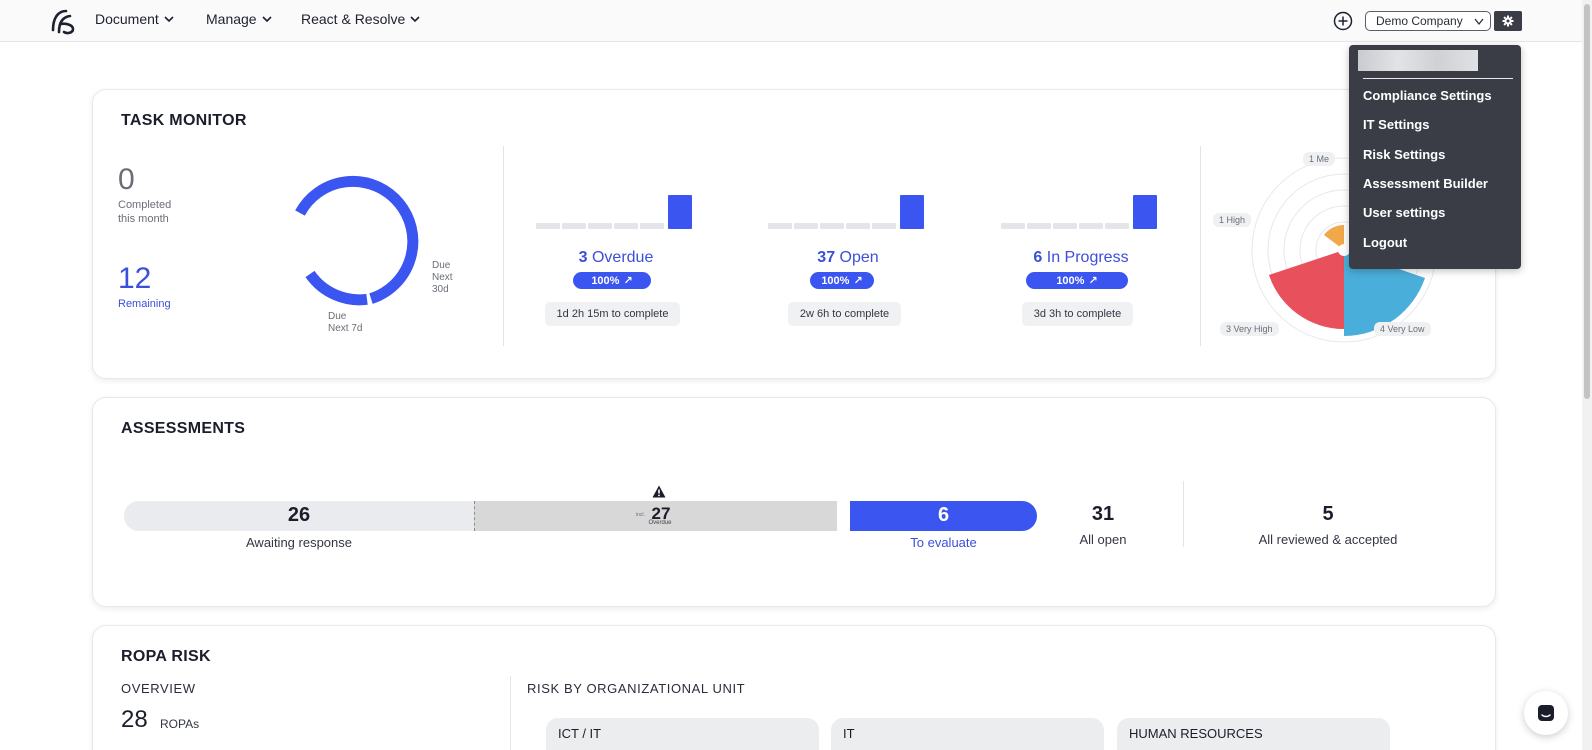 This screenshot has height=750, width=1592. Describe the element at coordinates (612, 314) in the screenshot. I see `time-to-complete: 1d 2h 15m to complete` at that location.